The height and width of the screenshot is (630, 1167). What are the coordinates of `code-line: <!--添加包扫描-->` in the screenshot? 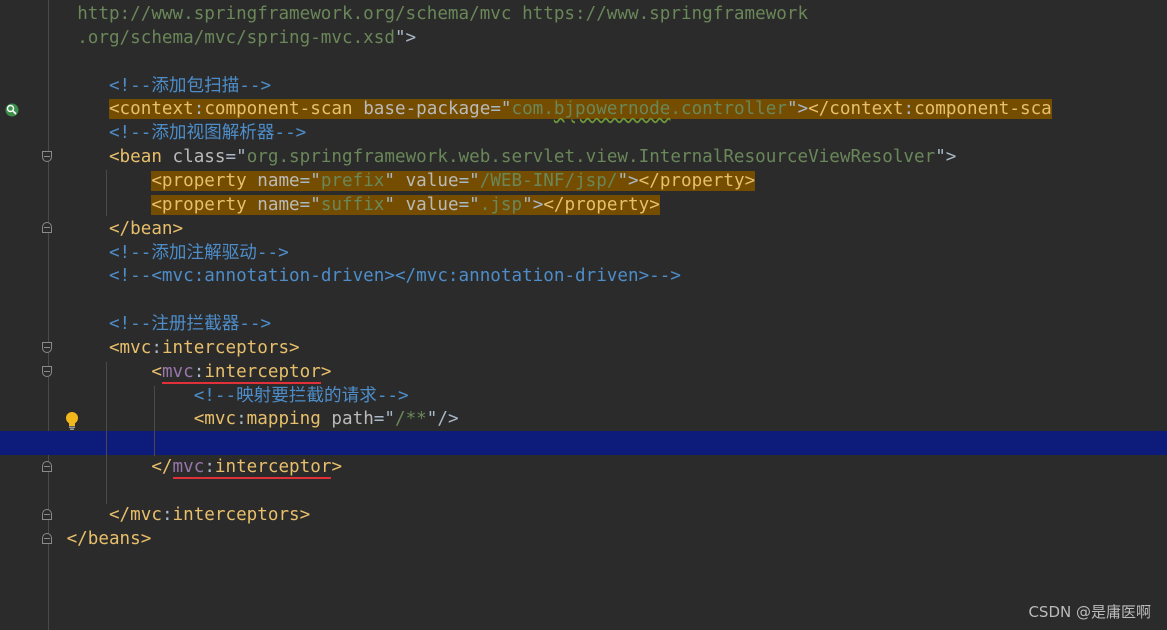 It's located at (583, 86).